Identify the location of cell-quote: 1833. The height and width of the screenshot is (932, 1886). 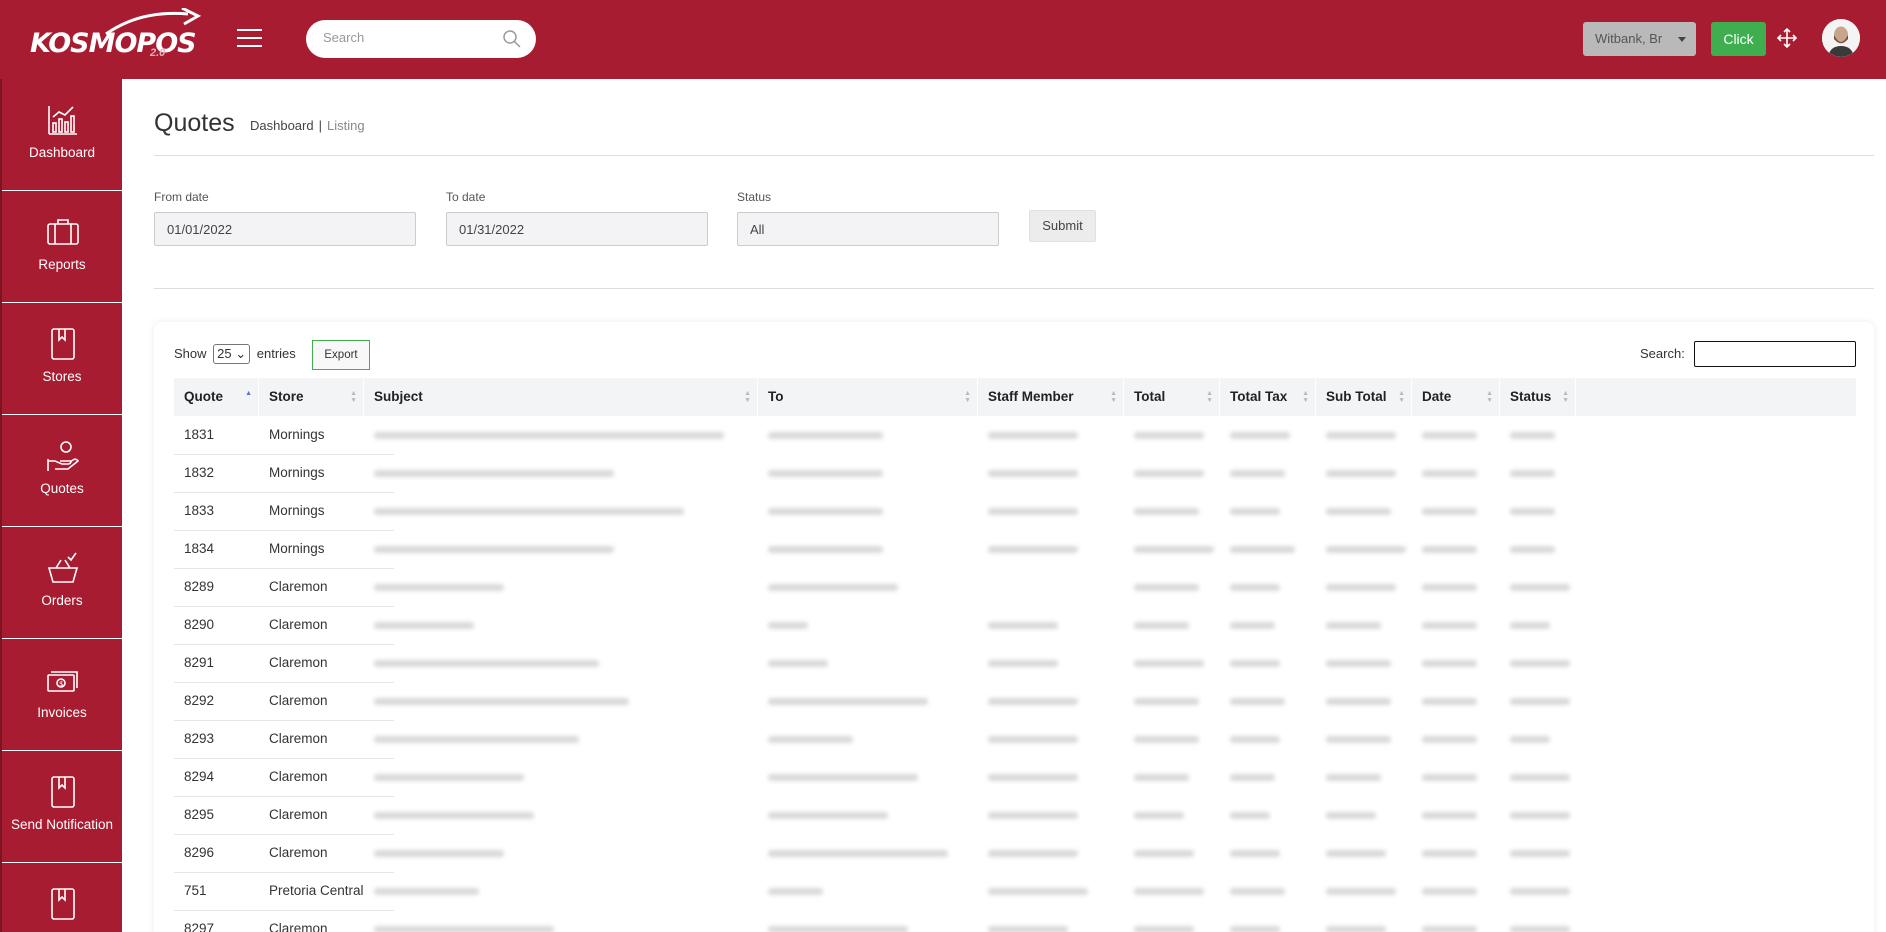
(221, 511).